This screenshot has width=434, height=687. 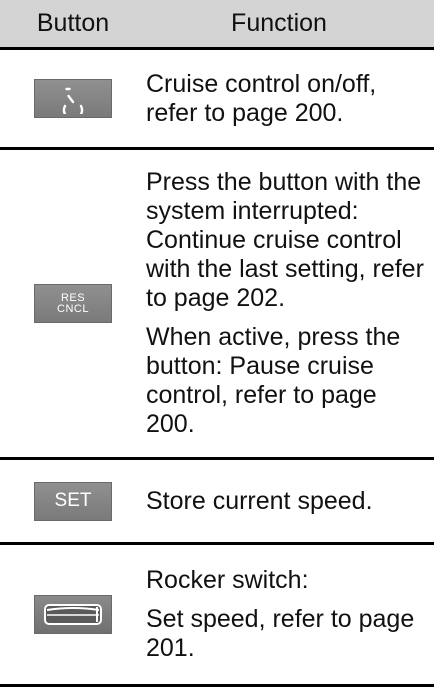 I want to click on set-button-icon: SET, so click(x=73, y=501).